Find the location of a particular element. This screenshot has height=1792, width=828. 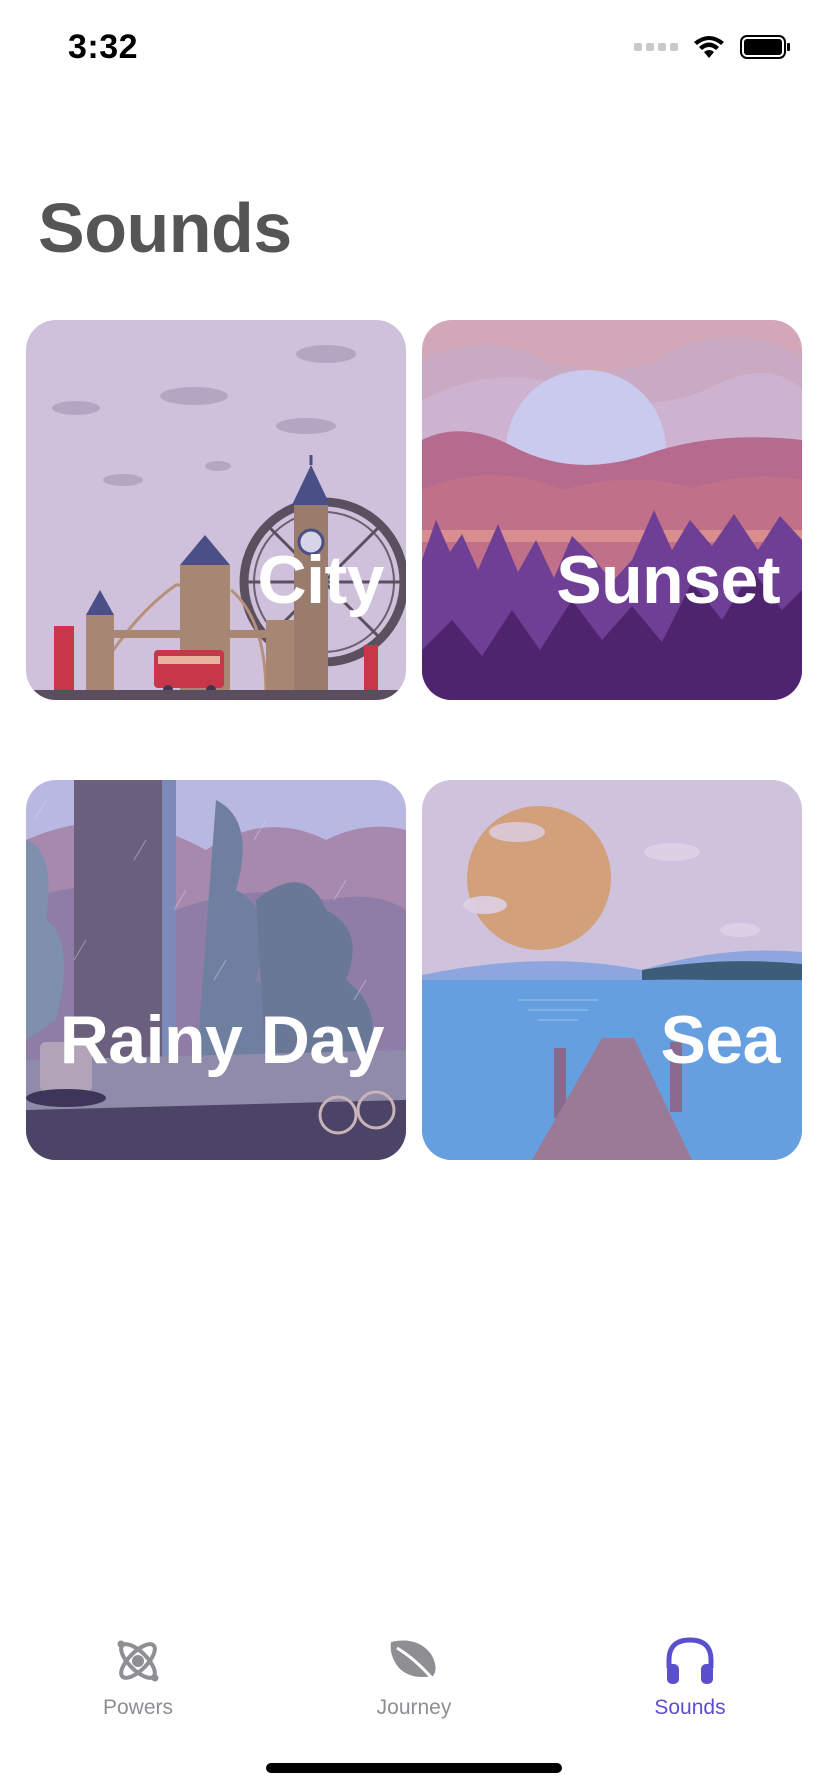

card-label-rainy-day: Rainy Day is located at coordinates (222, 1040).